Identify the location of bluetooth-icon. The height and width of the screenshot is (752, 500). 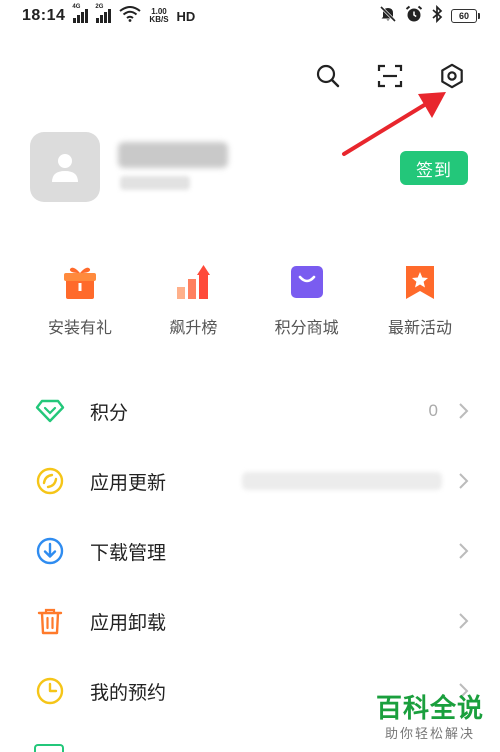
(437, 15).